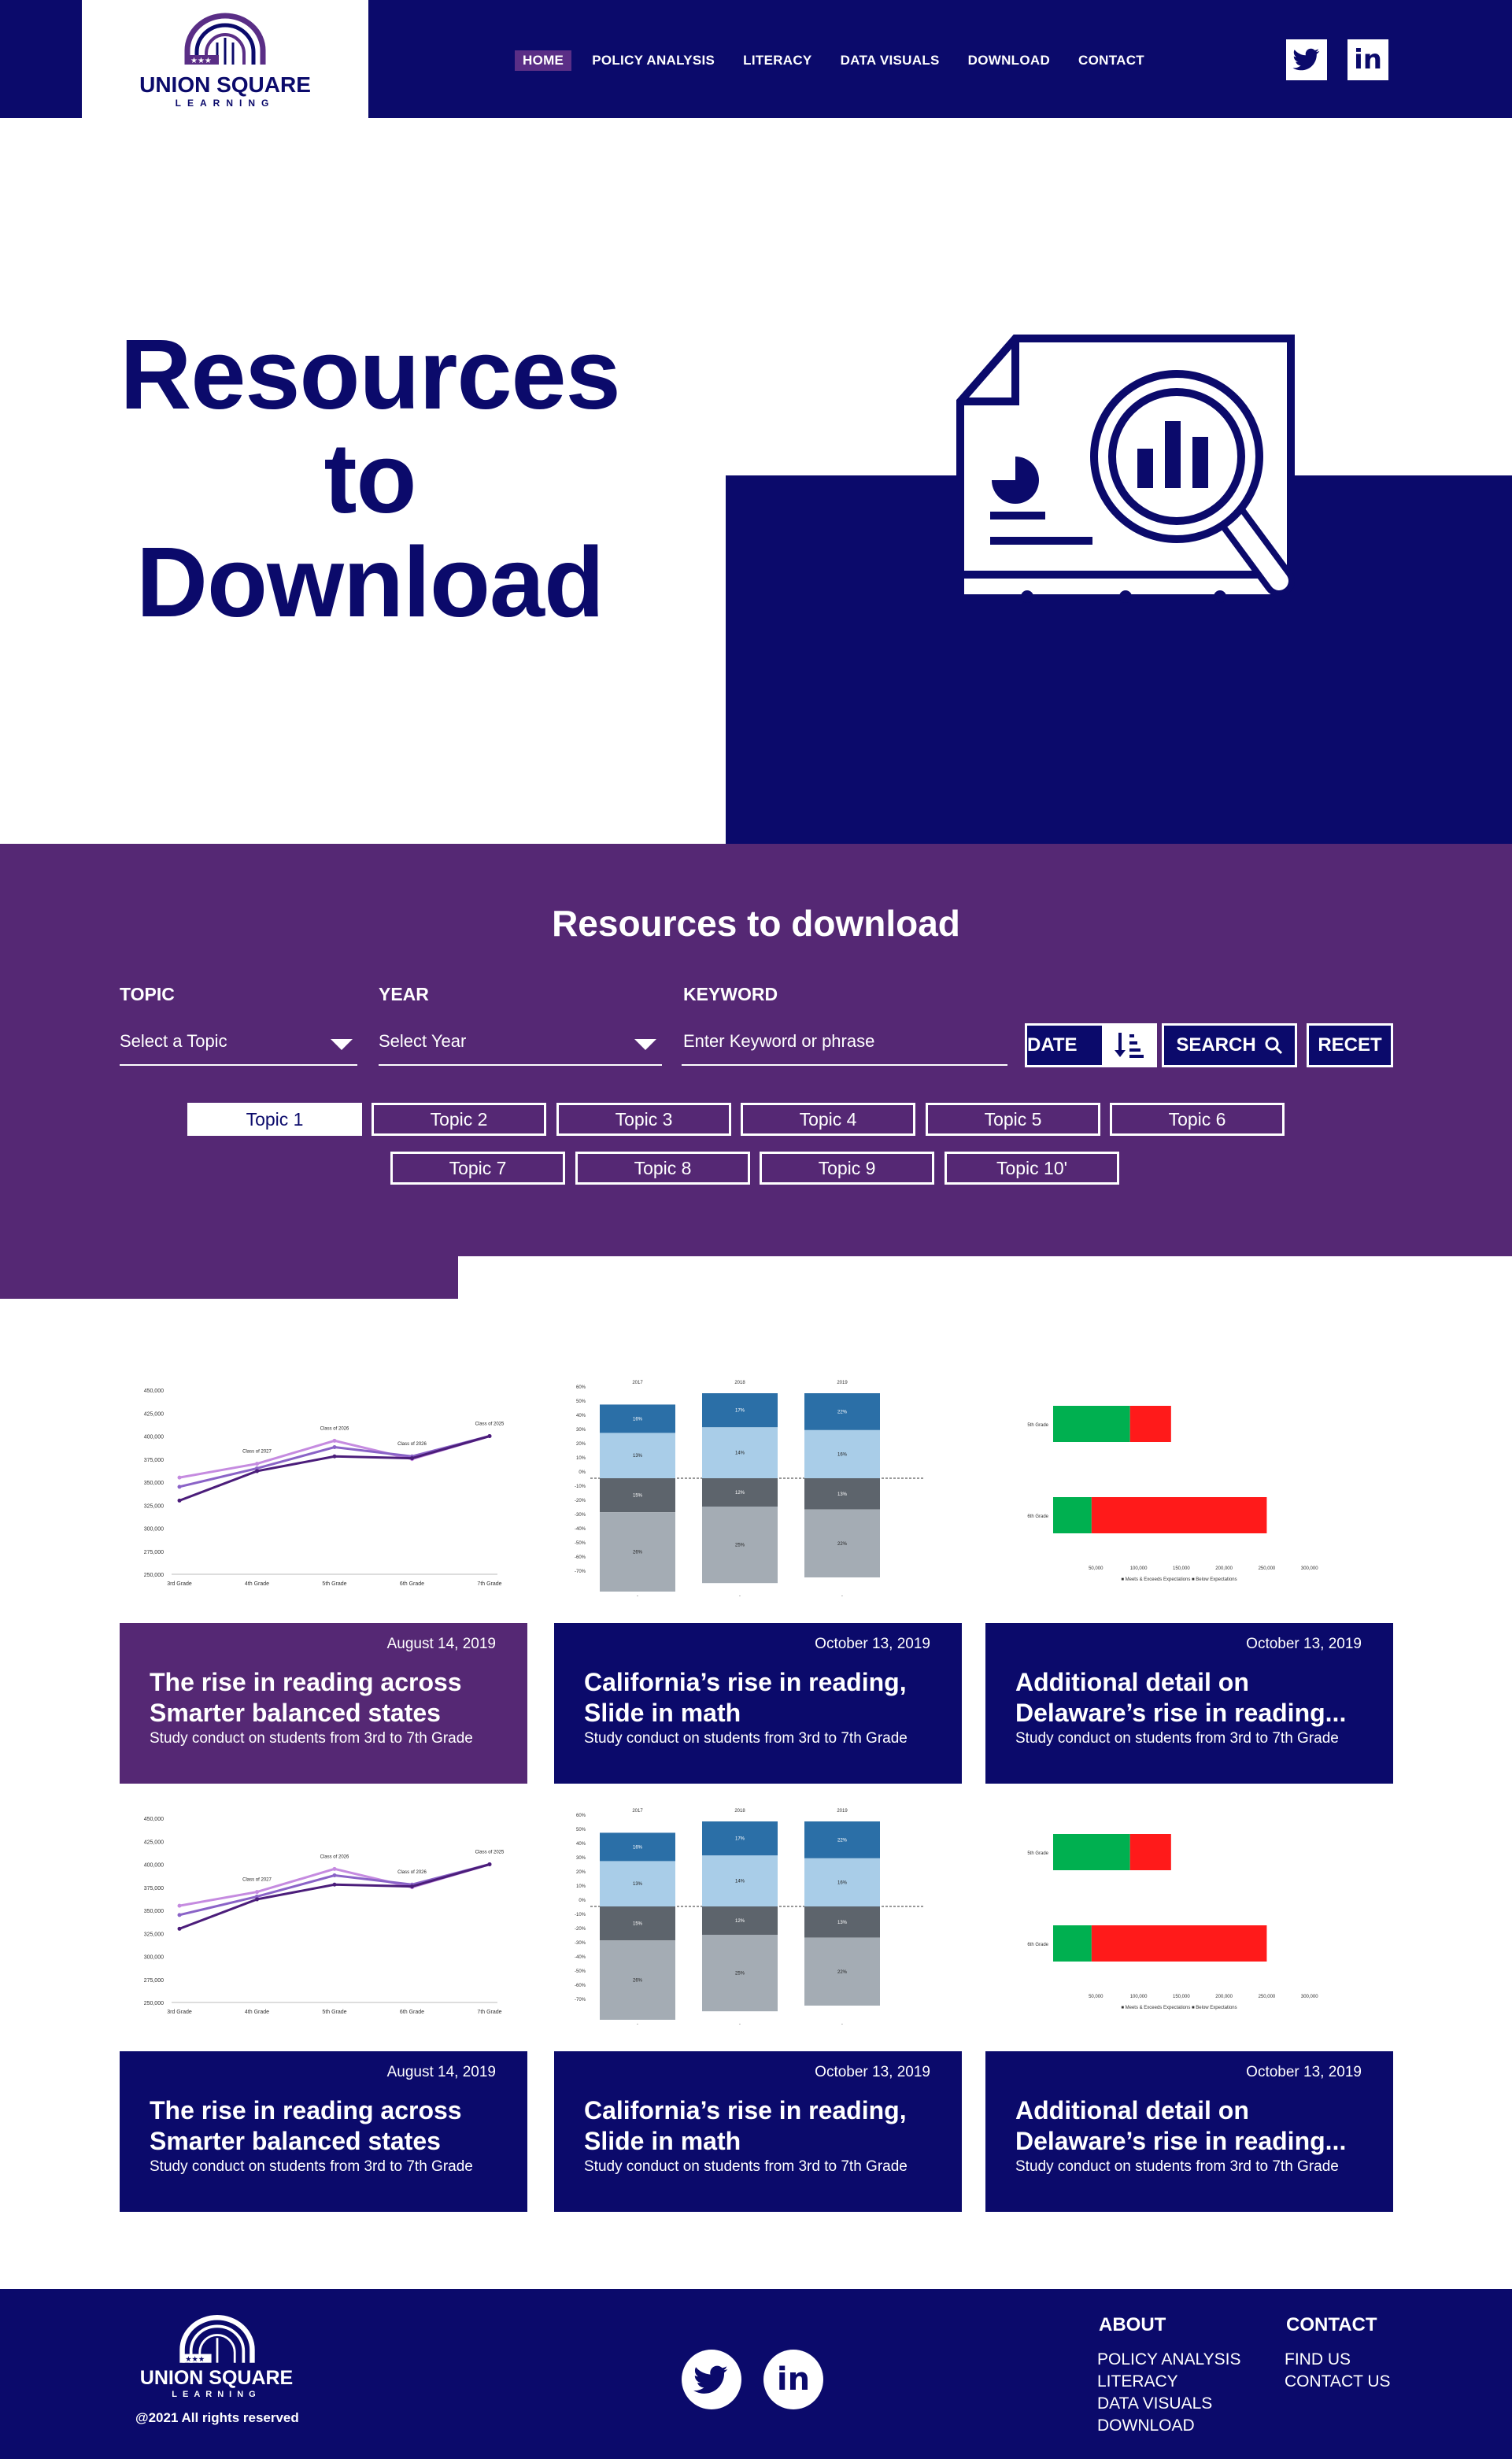  What do you see at coordinates (1306, 60) in the screenshot?
I see `twitter-button` at bounding box center [1306, 60].